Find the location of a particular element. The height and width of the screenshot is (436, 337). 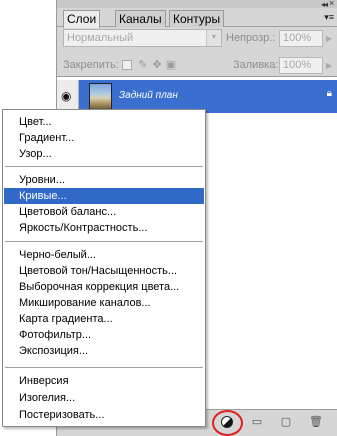

opacity-arrow-icon: ▶ is located at coordinates (329, 38).